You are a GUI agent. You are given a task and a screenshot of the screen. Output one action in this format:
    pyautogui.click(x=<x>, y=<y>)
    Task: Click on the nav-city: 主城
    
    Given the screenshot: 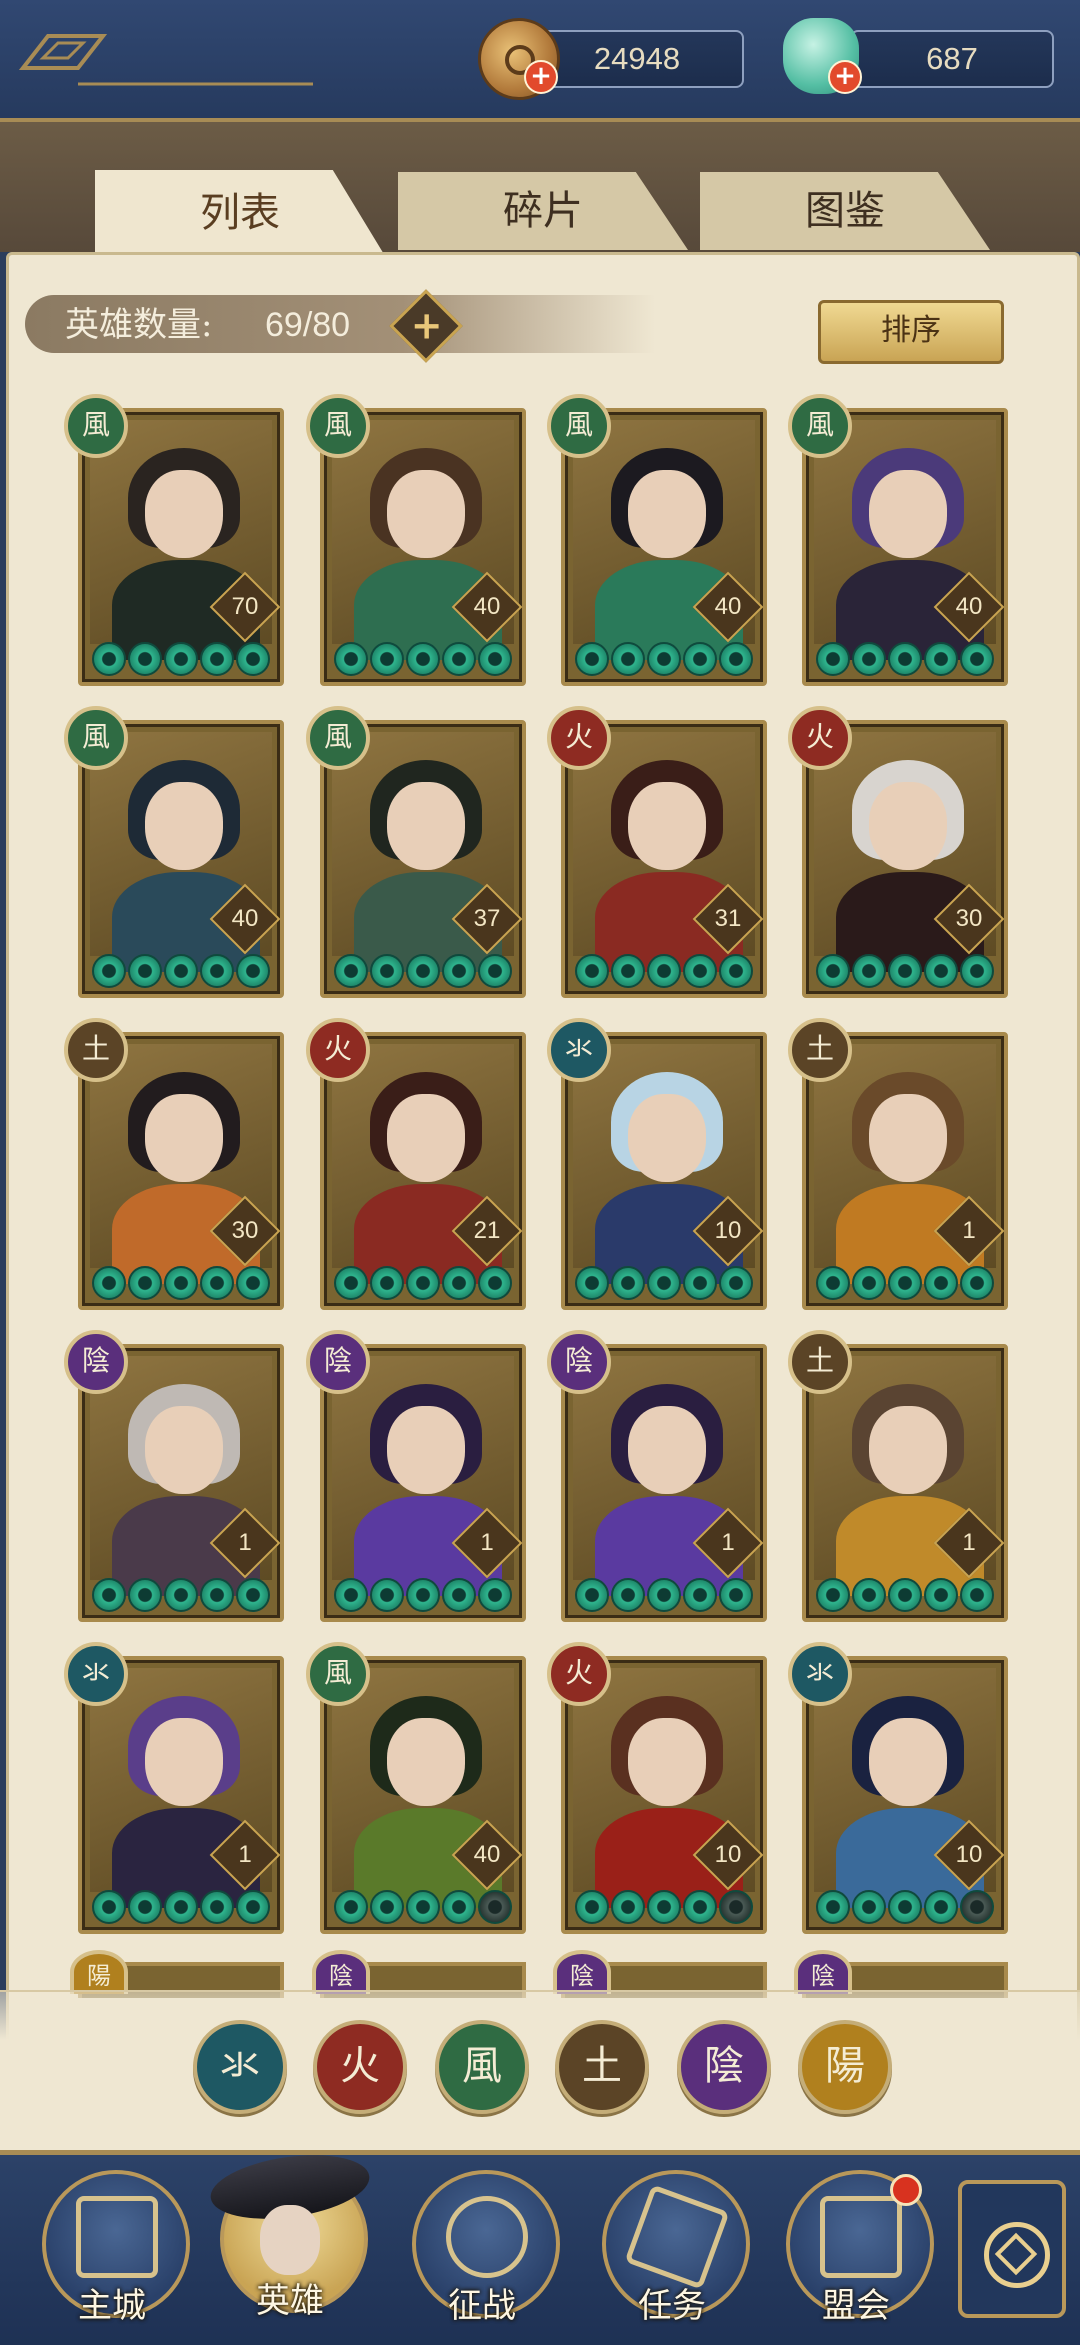 What is the action you would take?
    pyautogui.click(x=116, y=2250)
    